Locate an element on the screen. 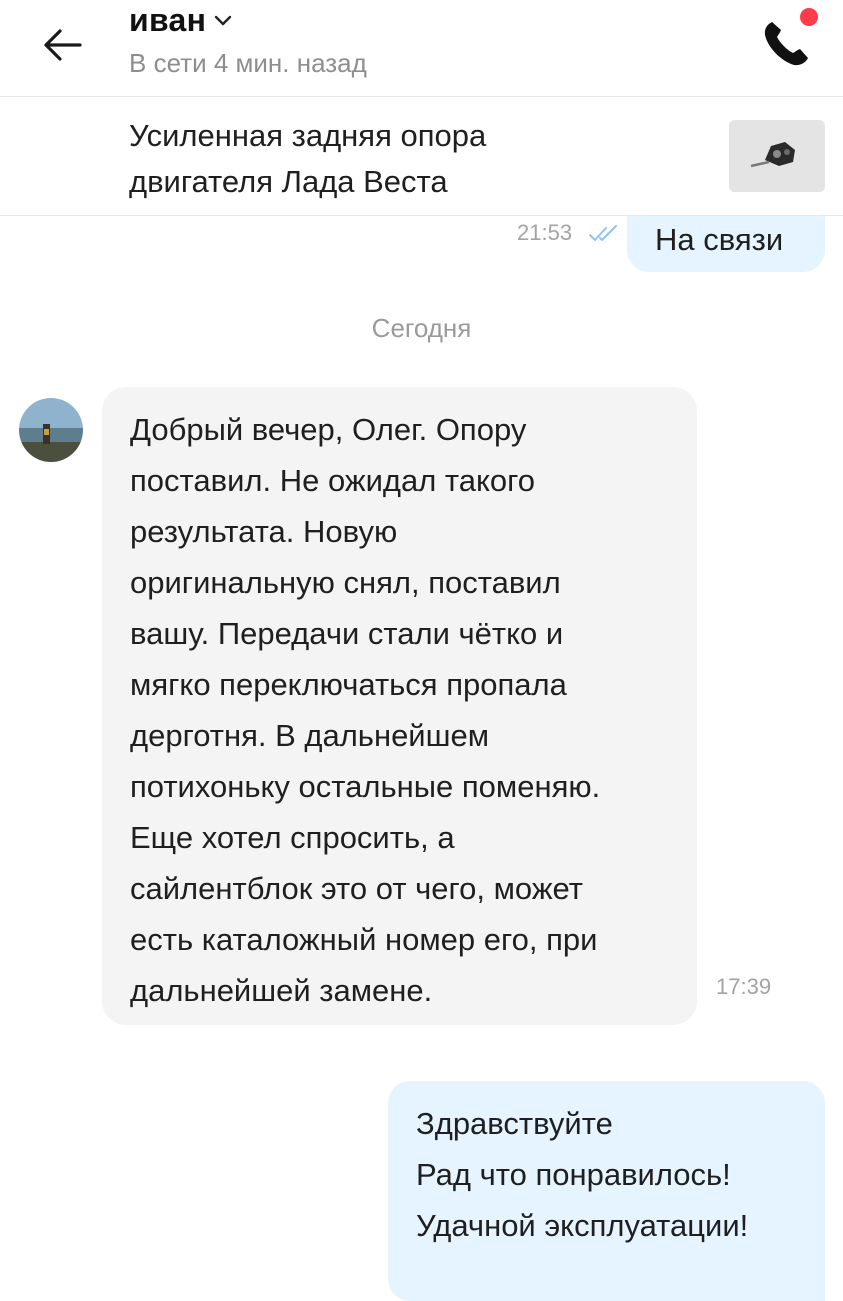 The height and width of the screenshot is (1301, 843). back-button is located at coordinates (62, 45).